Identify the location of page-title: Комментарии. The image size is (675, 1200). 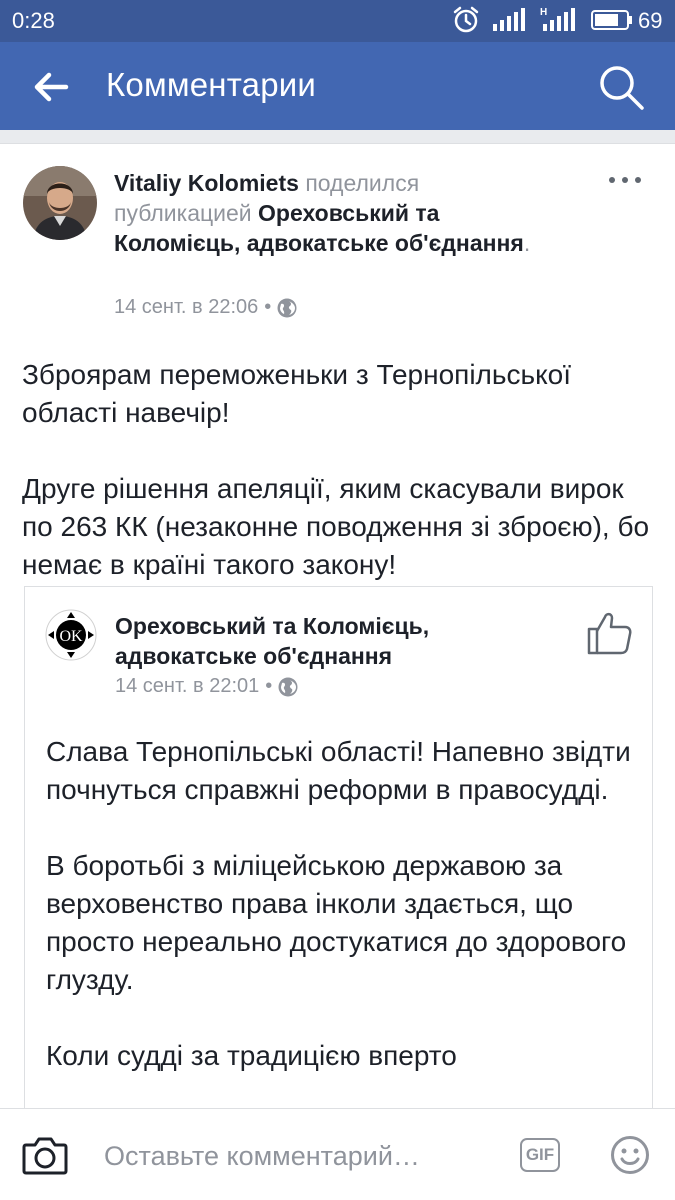
(211, 84).